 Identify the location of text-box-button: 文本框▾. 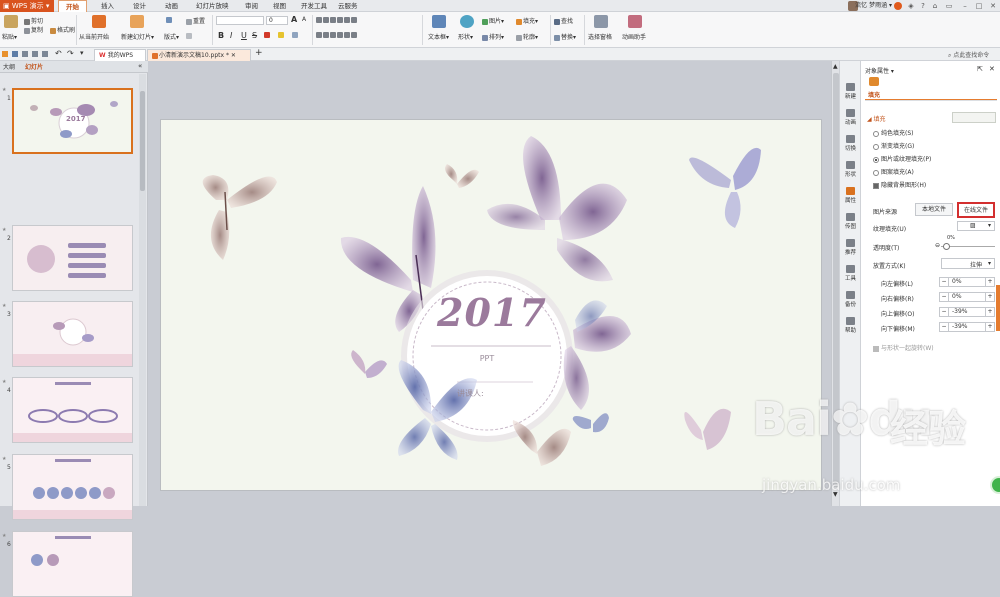
(438, 36).